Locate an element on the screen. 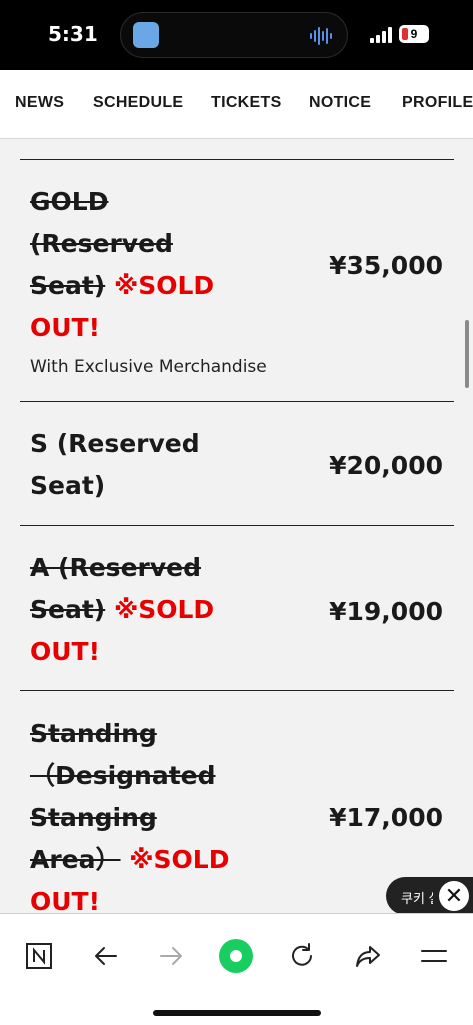 The height and width of the screenshot is (1025, 473). status-bar: 5:31 9 is located at coordinates (236, 35).